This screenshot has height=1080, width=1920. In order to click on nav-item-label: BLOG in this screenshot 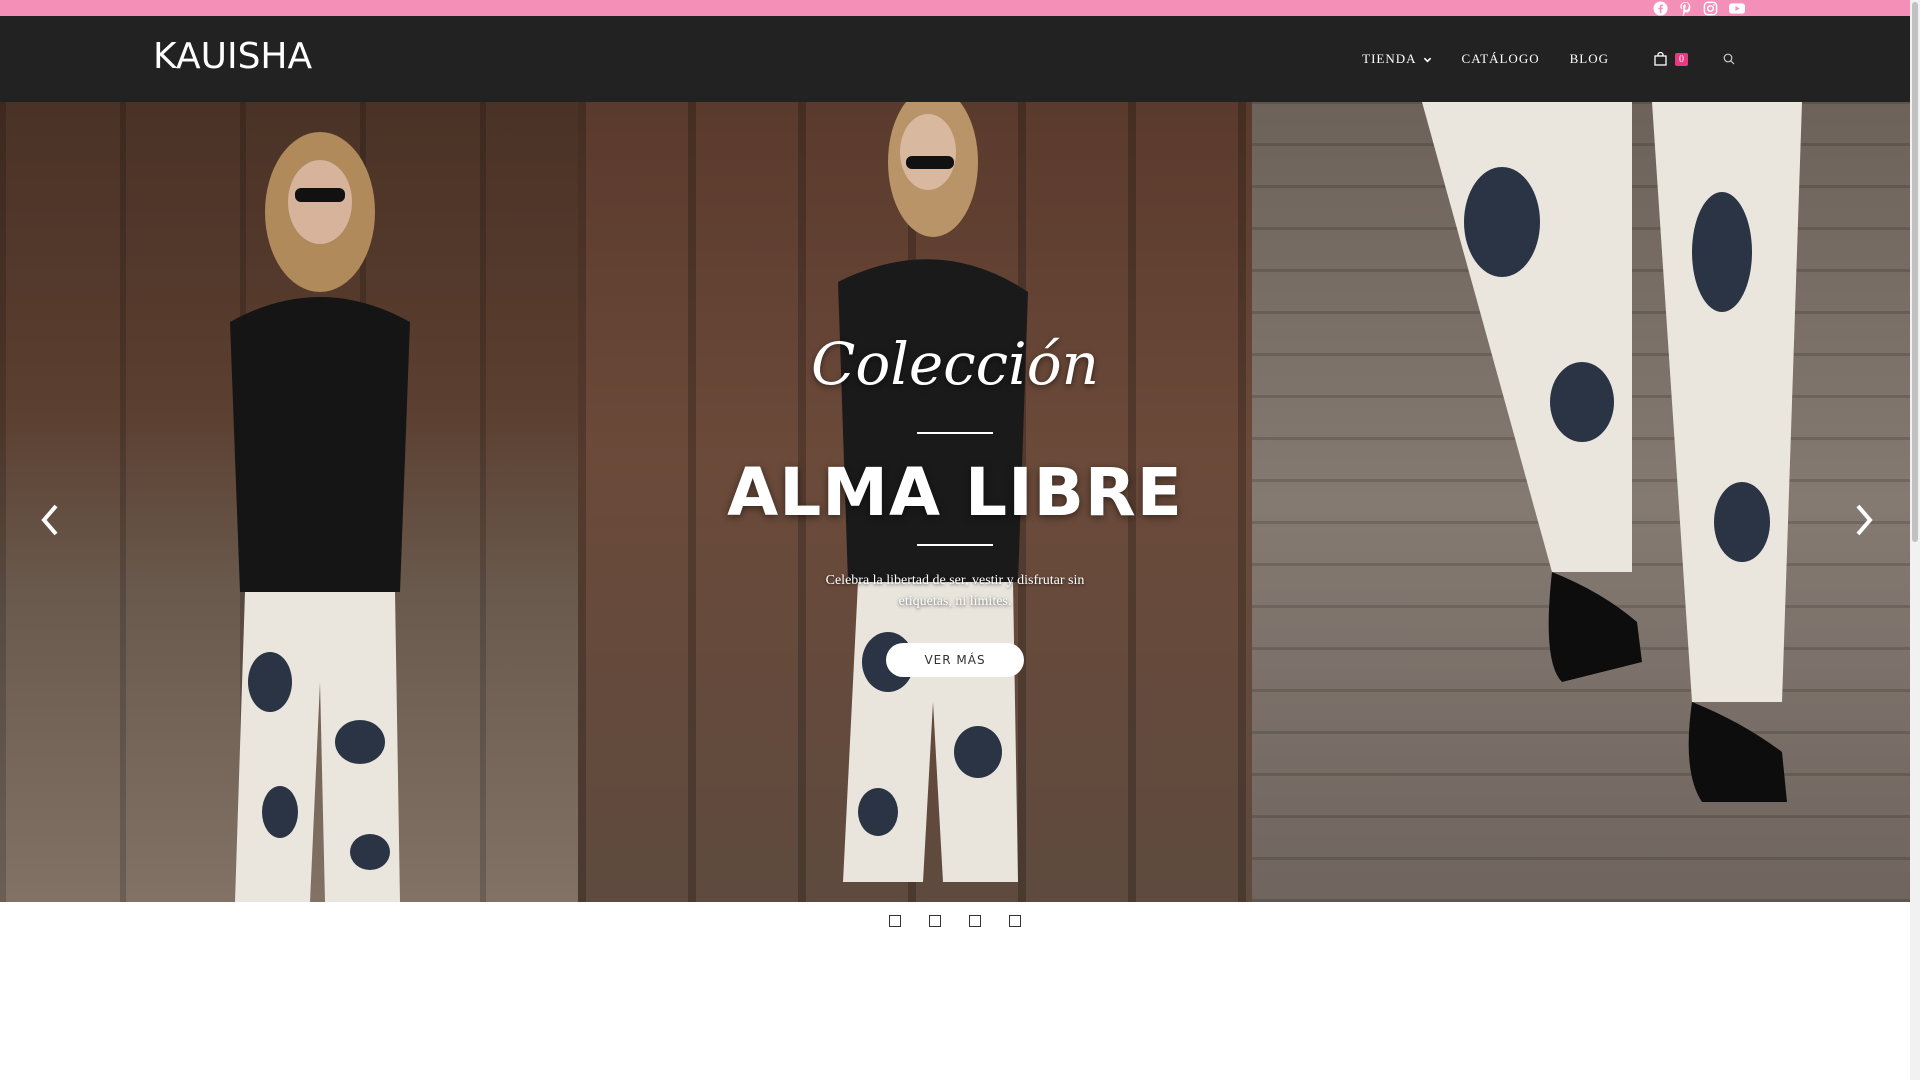, I will do `click(1589, 58)`.